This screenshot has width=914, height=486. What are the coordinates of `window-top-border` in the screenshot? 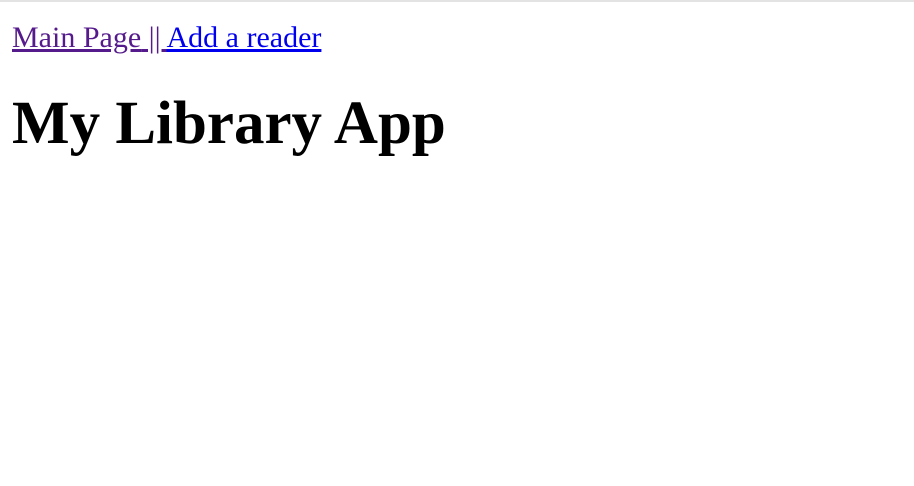 It's located at (457, 1).